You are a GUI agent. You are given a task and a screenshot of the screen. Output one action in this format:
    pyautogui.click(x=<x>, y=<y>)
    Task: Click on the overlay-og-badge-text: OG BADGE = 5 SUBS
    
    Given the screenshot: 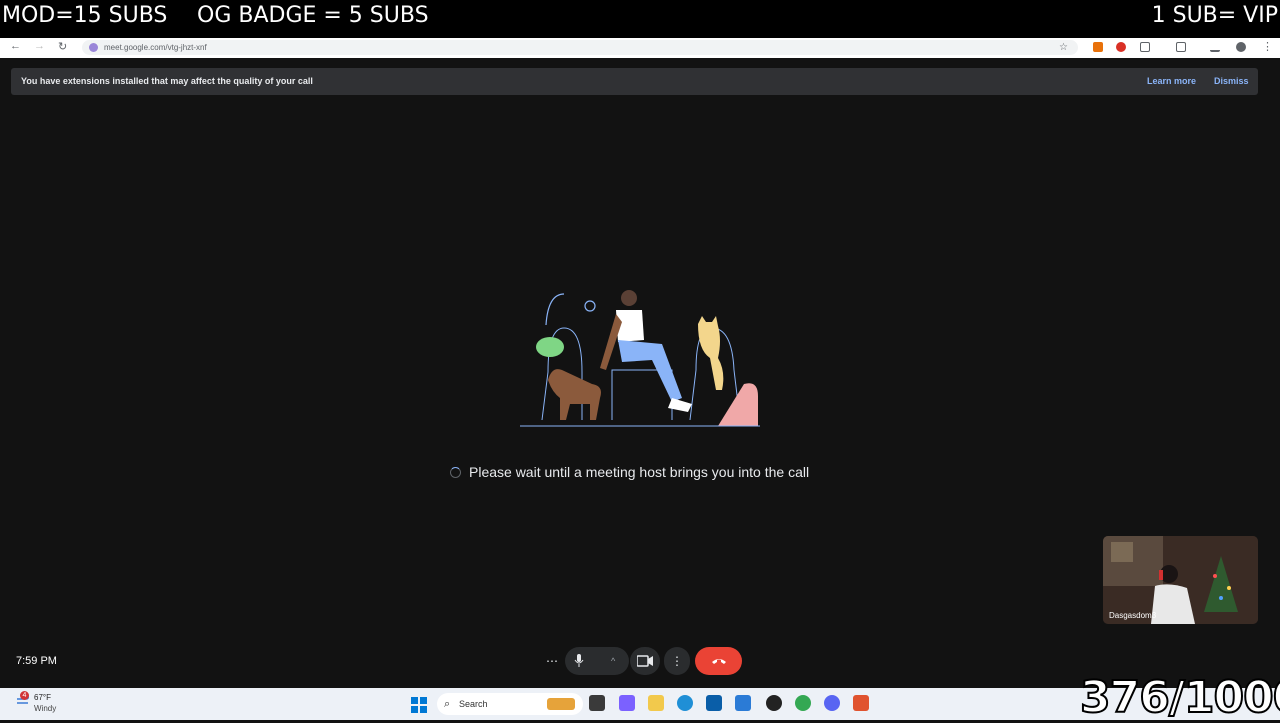 What is the action you would take?
    pyautogui.click(x=313, y=15)
    